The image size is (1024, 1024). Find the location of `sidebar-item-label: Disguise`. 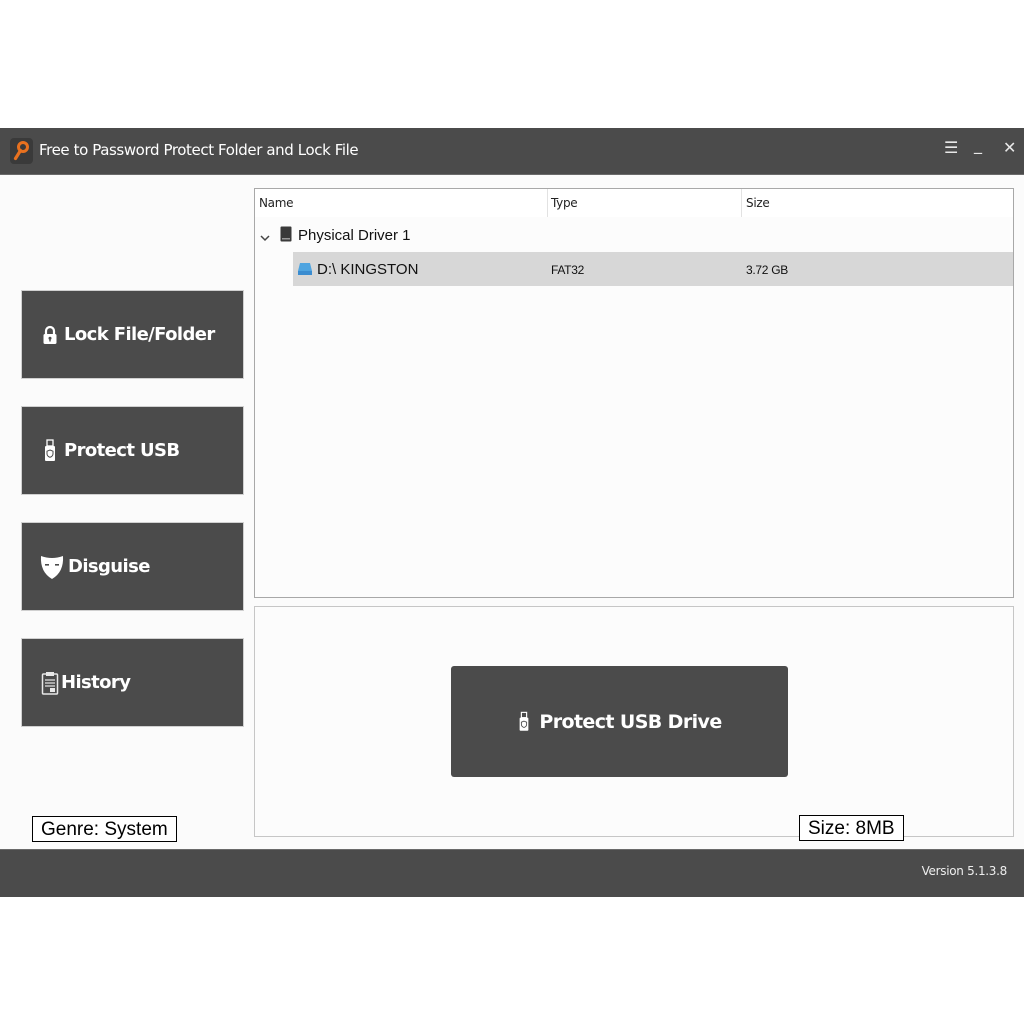

sidebar-item-label: Disguise is located at coordinates (109, 566).